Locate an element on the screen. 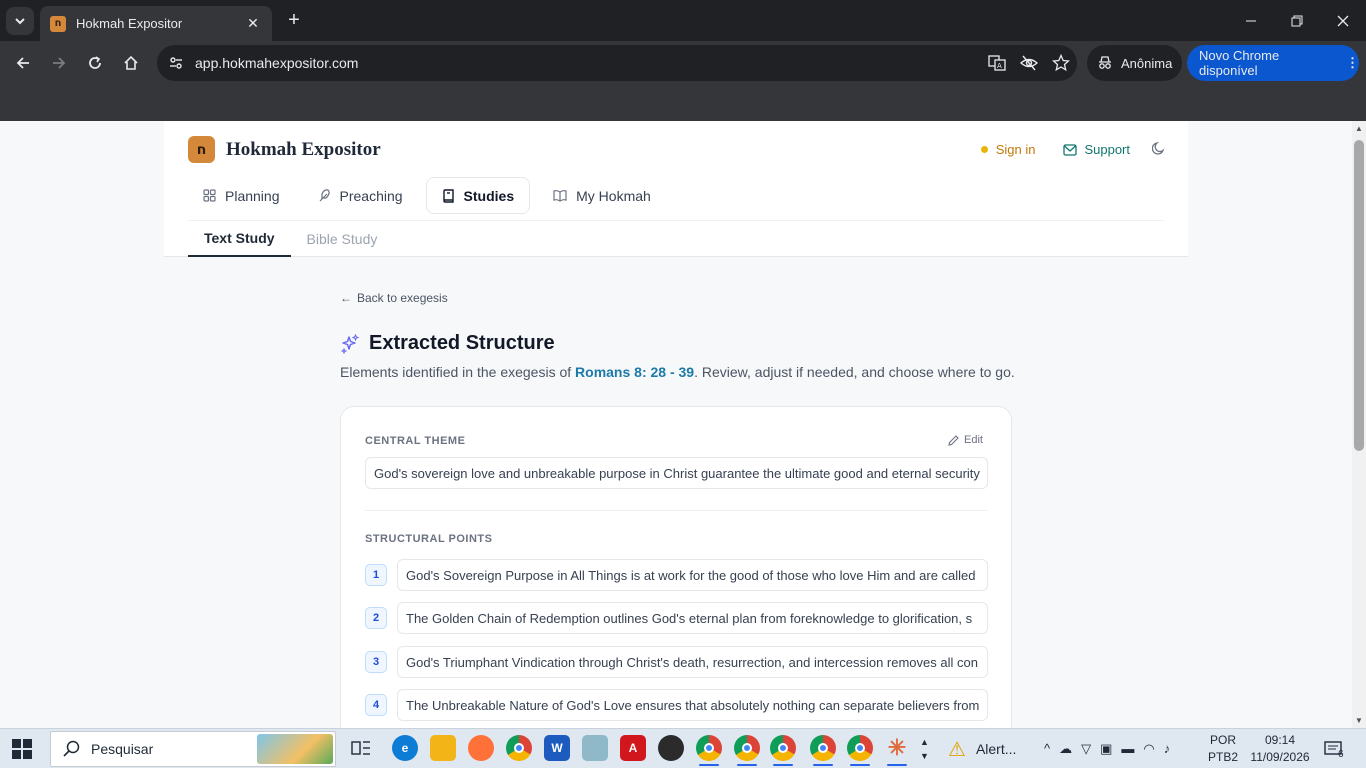 The height and width of the screenshot is (768, 1366). lead-prefix: Elements identified in the exegesis of is located at coordinates (458, 372).